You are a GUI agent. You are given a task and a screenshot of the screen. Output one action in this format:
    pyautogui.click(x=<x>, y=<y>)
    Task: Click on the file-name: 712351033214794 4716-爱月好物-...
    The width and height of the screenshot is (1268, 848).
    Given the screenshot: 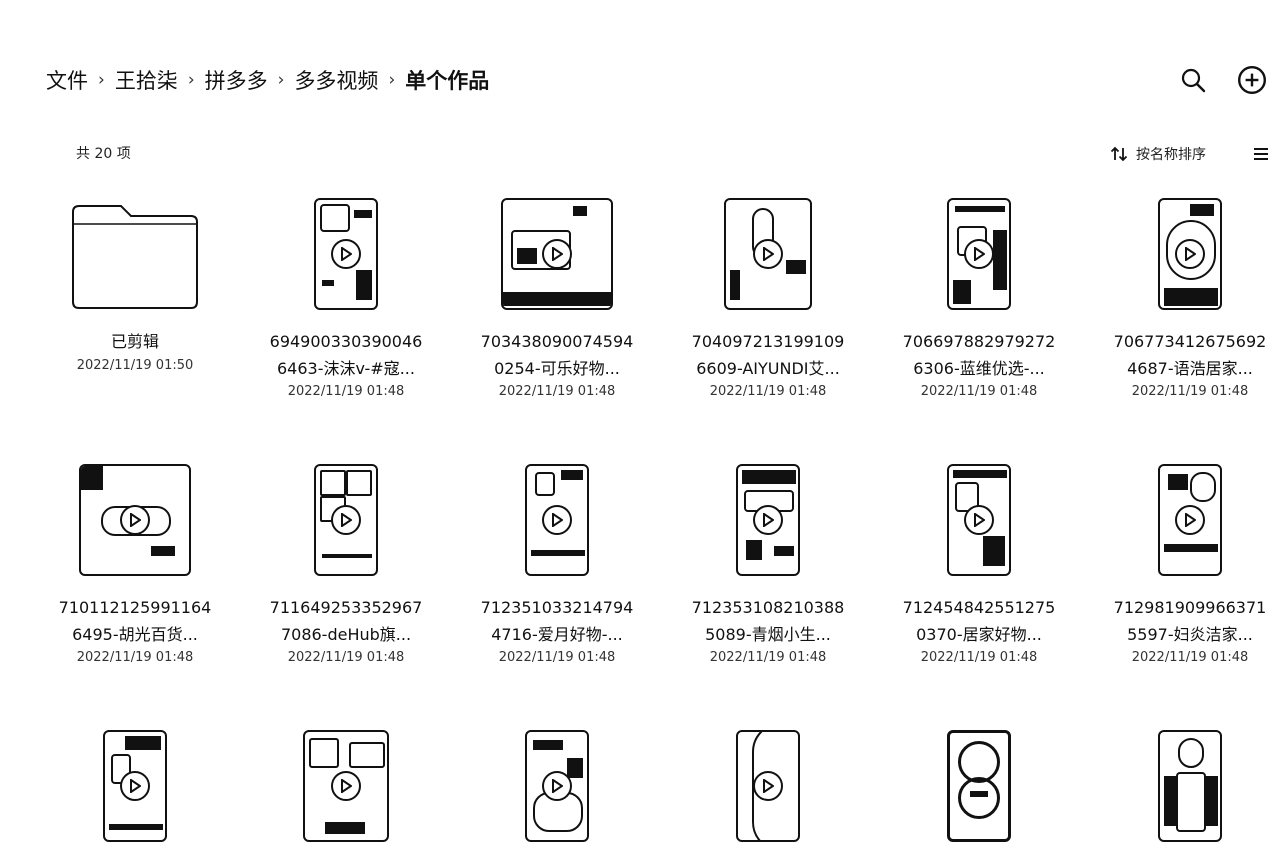 What is the action you would take?
    pyautogui.click(x=557, y=621)
    